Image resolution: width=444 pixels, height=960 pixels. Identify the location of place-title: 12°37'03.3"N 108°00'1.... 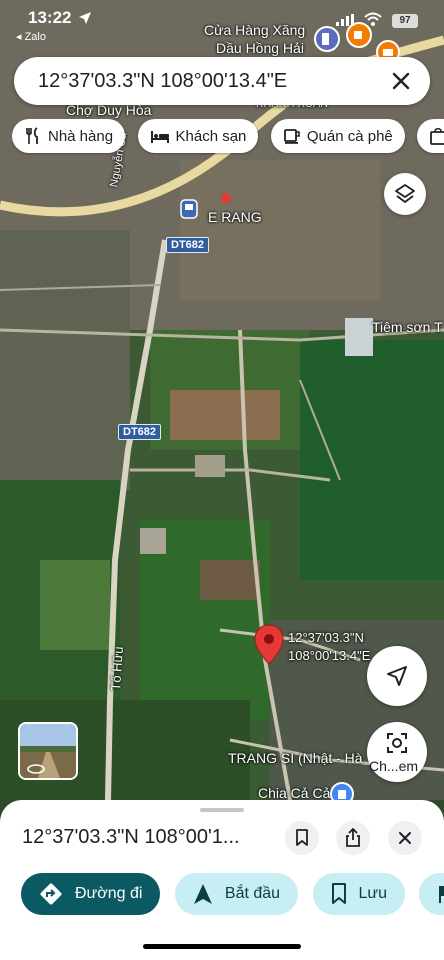
(131, 837).